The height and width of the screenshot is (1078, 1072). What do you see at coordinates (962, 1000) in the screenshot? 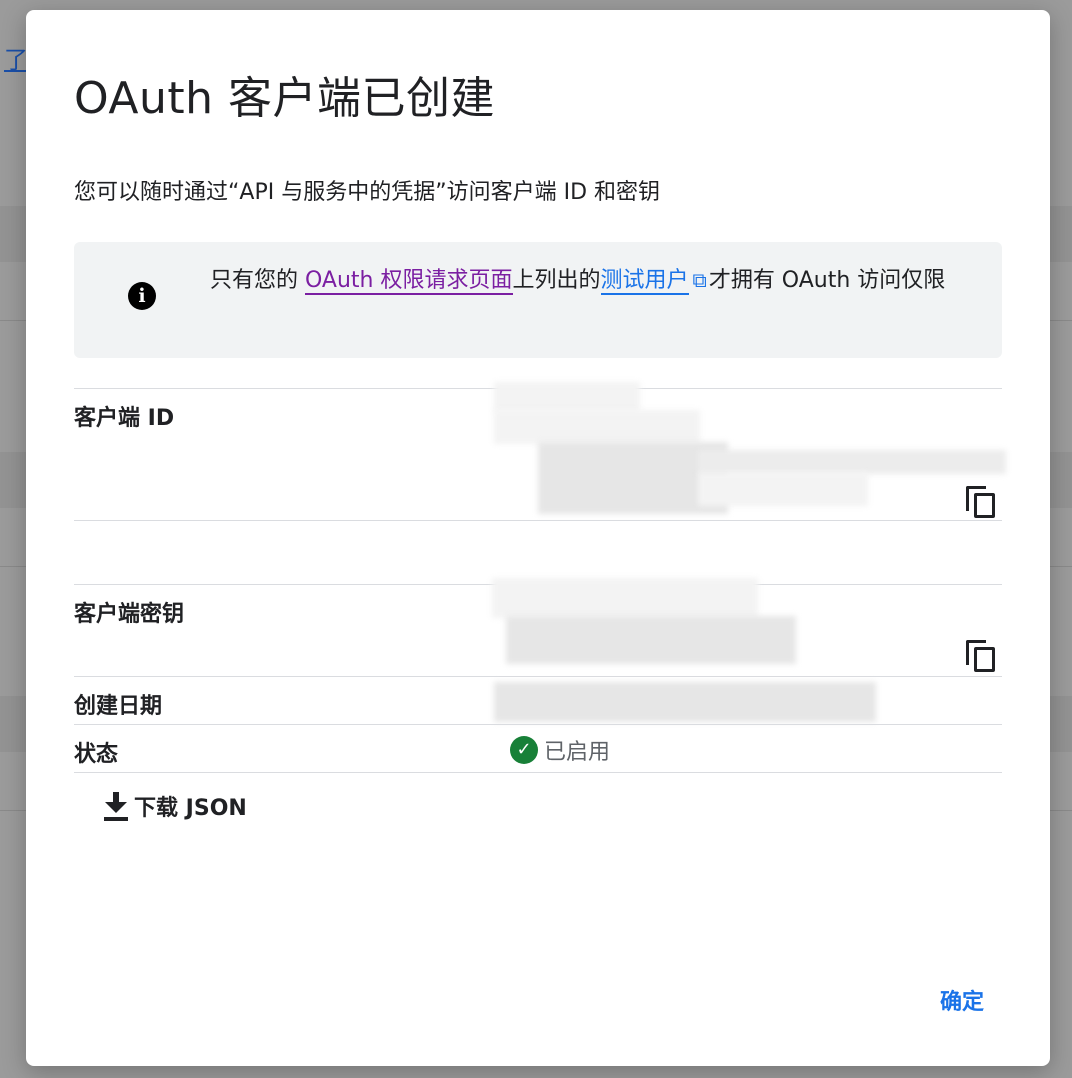
I see `ok-button: 确定` at bounding box center [962, 1000].